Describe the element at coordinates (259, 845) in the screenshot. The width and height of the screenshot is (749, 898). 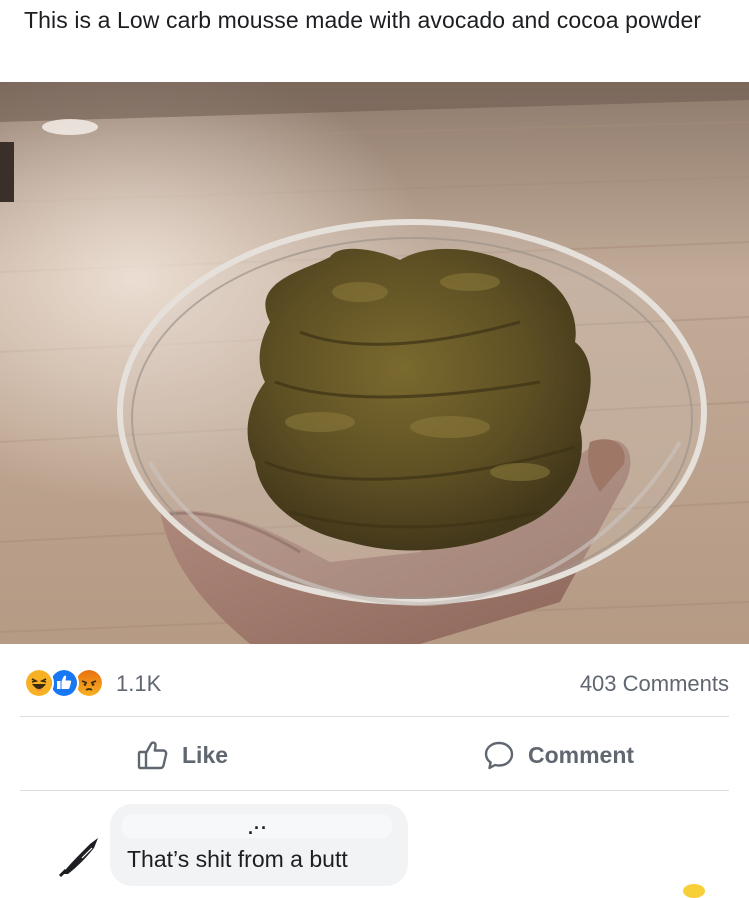
I see `comment-bubble: .·· That’s shit from a butt` at that location.